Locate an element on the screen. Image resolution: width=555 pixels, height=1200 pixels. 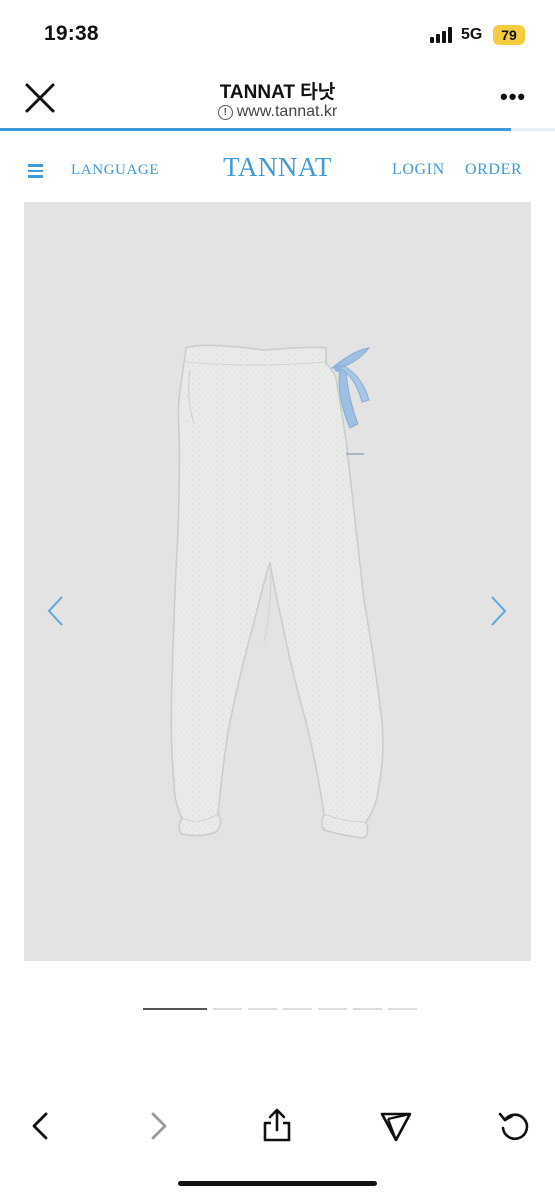
status-time: 19:38 is located at coordinates (71, 33).